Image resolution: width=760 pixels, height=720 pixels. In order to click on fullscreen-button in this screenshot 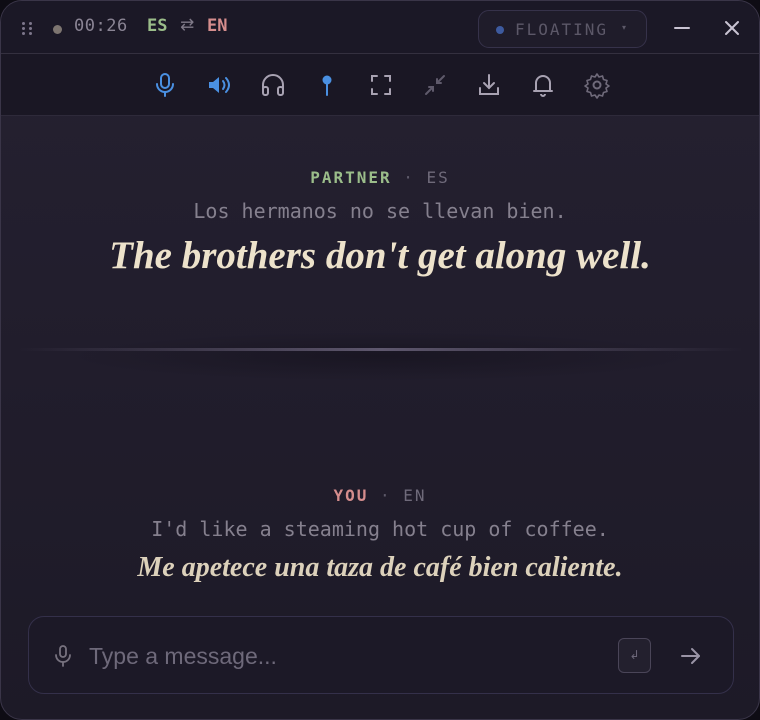, I will do `click(381, 85)`.